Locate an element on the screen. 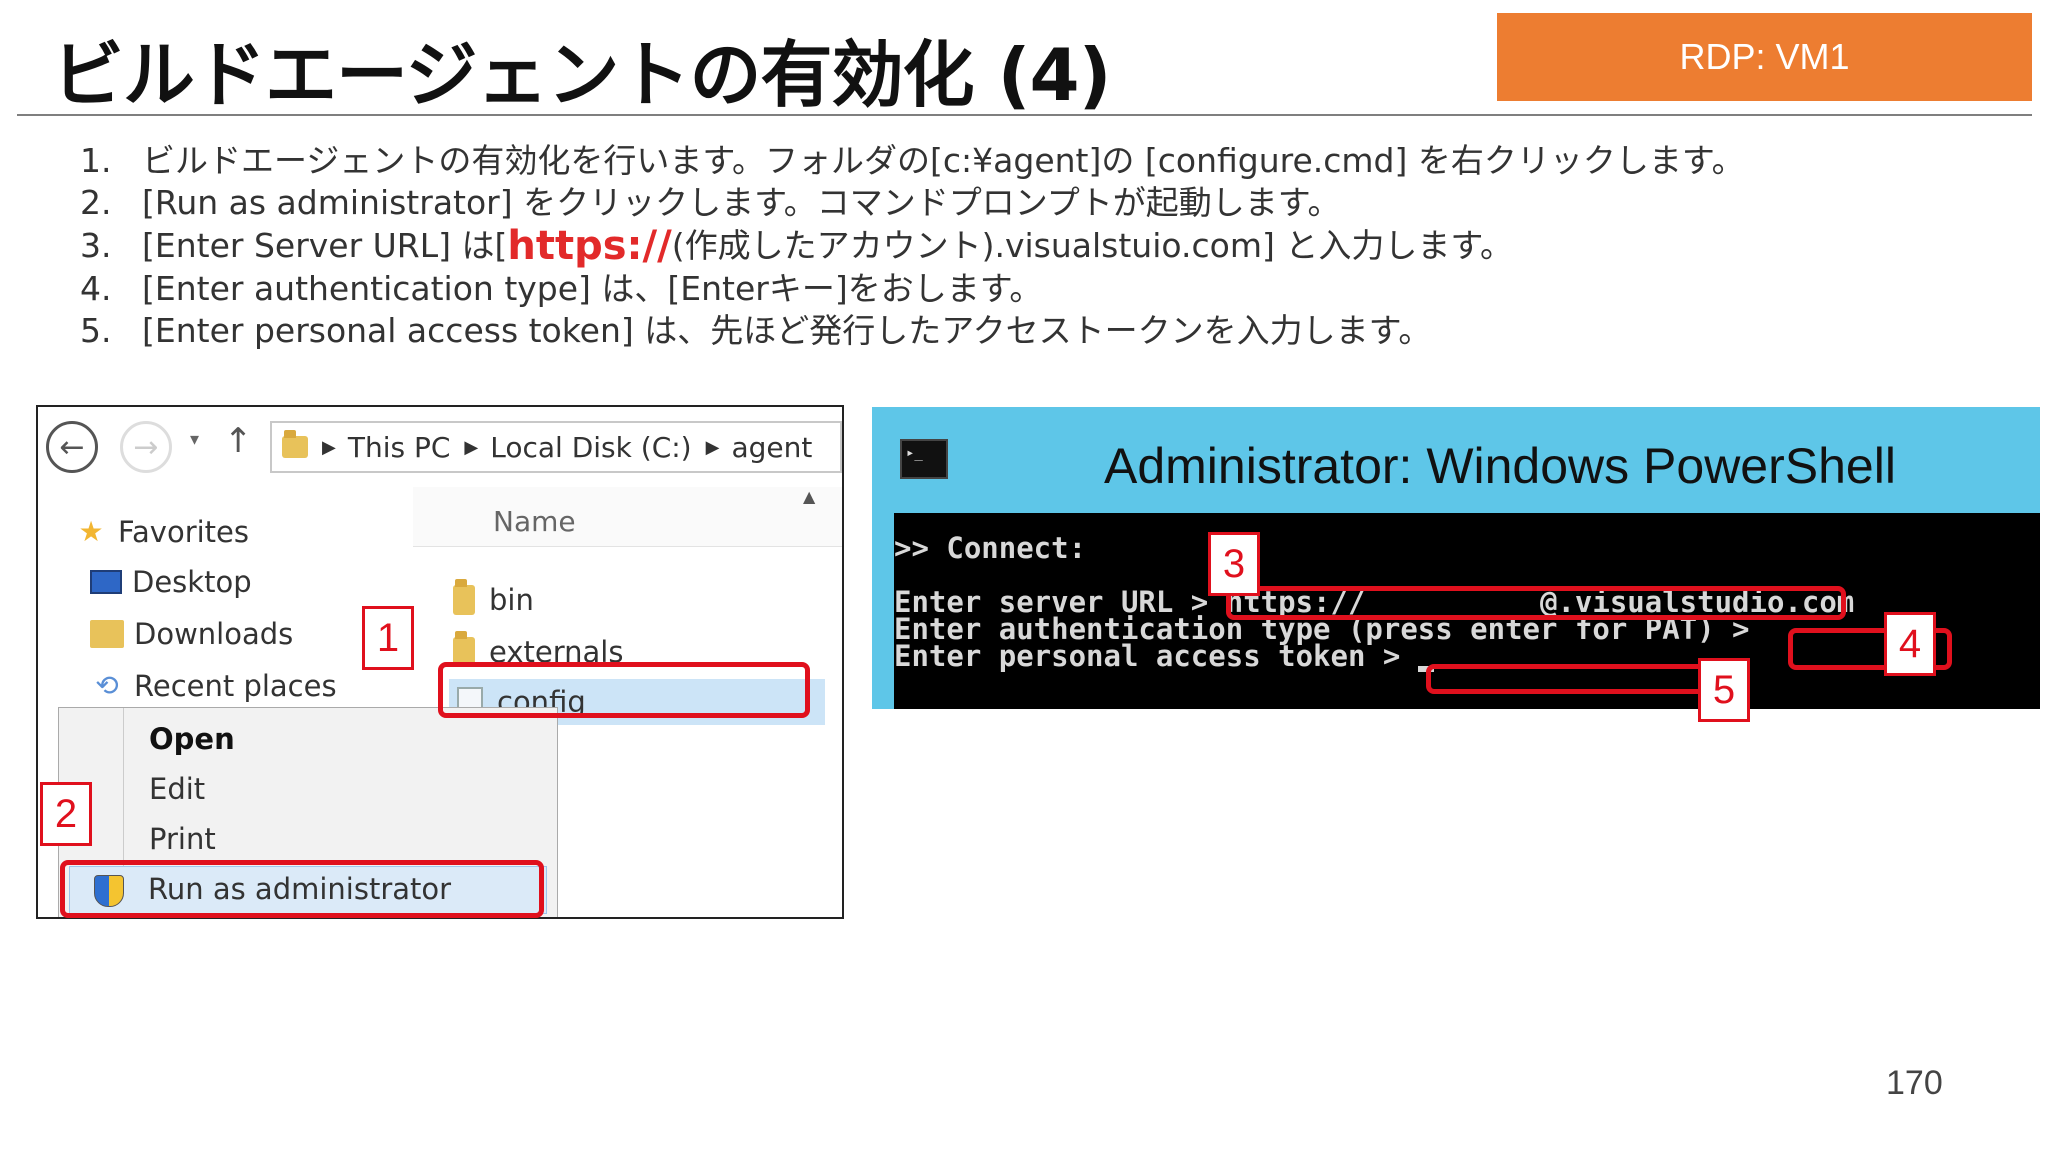 The image size is (2048, 1152). callout-number-1: 1 is located at coordinates (388, 638).